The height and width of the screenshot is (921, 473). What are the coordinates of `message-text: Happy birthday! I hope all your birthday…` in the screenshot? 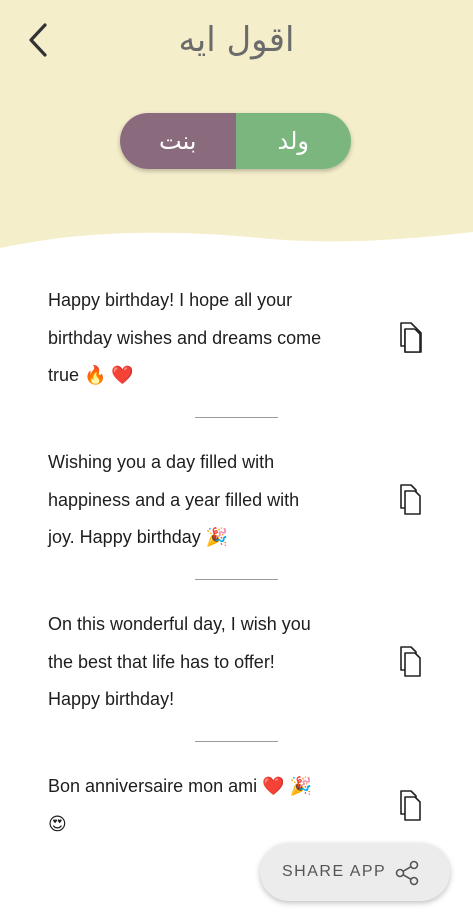 It's located at (198, 338).